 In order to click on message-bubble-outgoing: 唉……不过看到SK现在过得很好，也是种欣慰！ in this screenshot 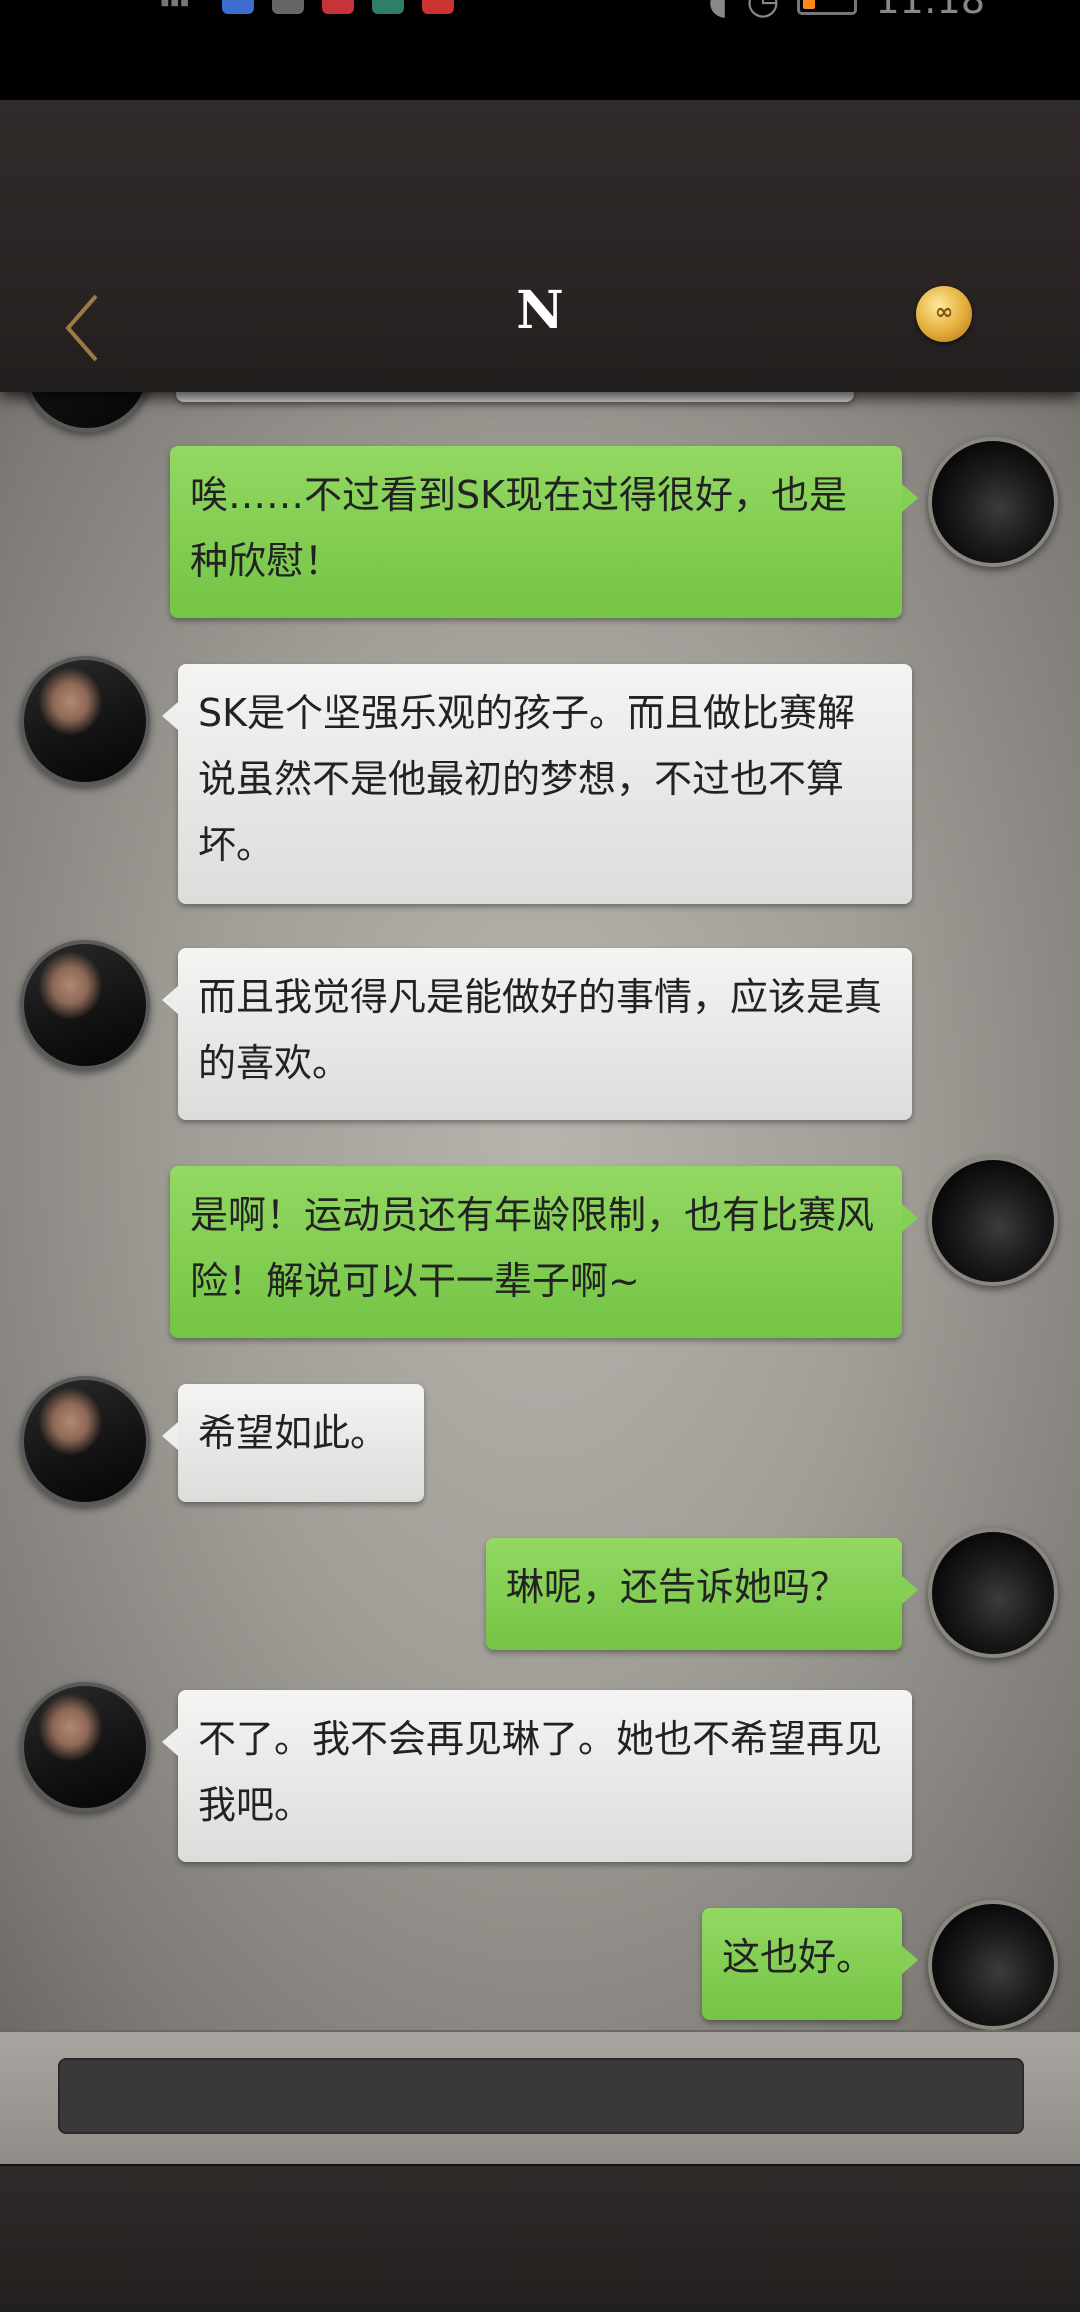, I will do `click(544, 532)`.